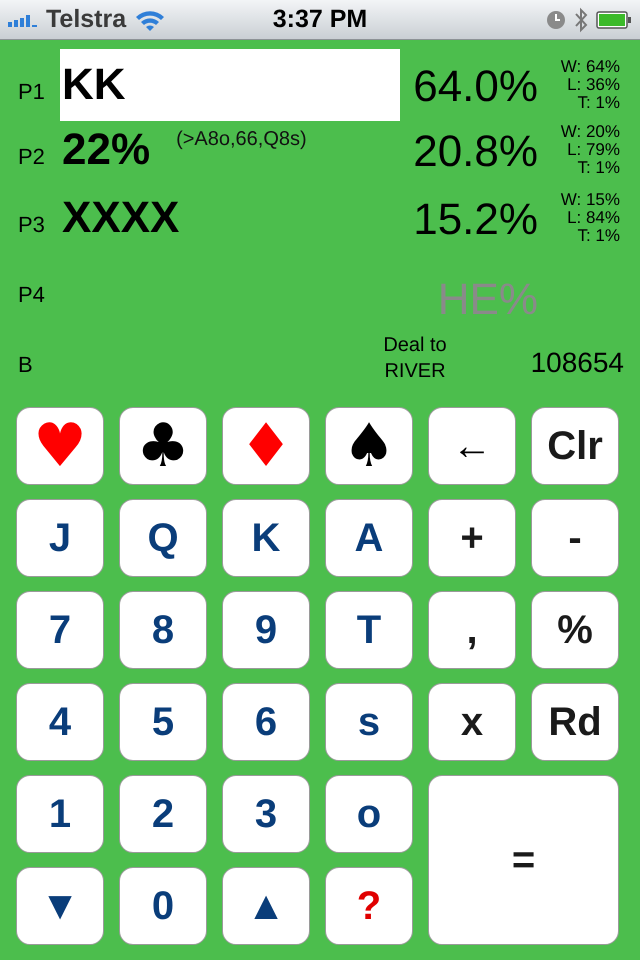  What do you see at coordinates (320, 19) in the screenshot?
I see `status-time: 3:37 PM` at bounding box center [320, 19].